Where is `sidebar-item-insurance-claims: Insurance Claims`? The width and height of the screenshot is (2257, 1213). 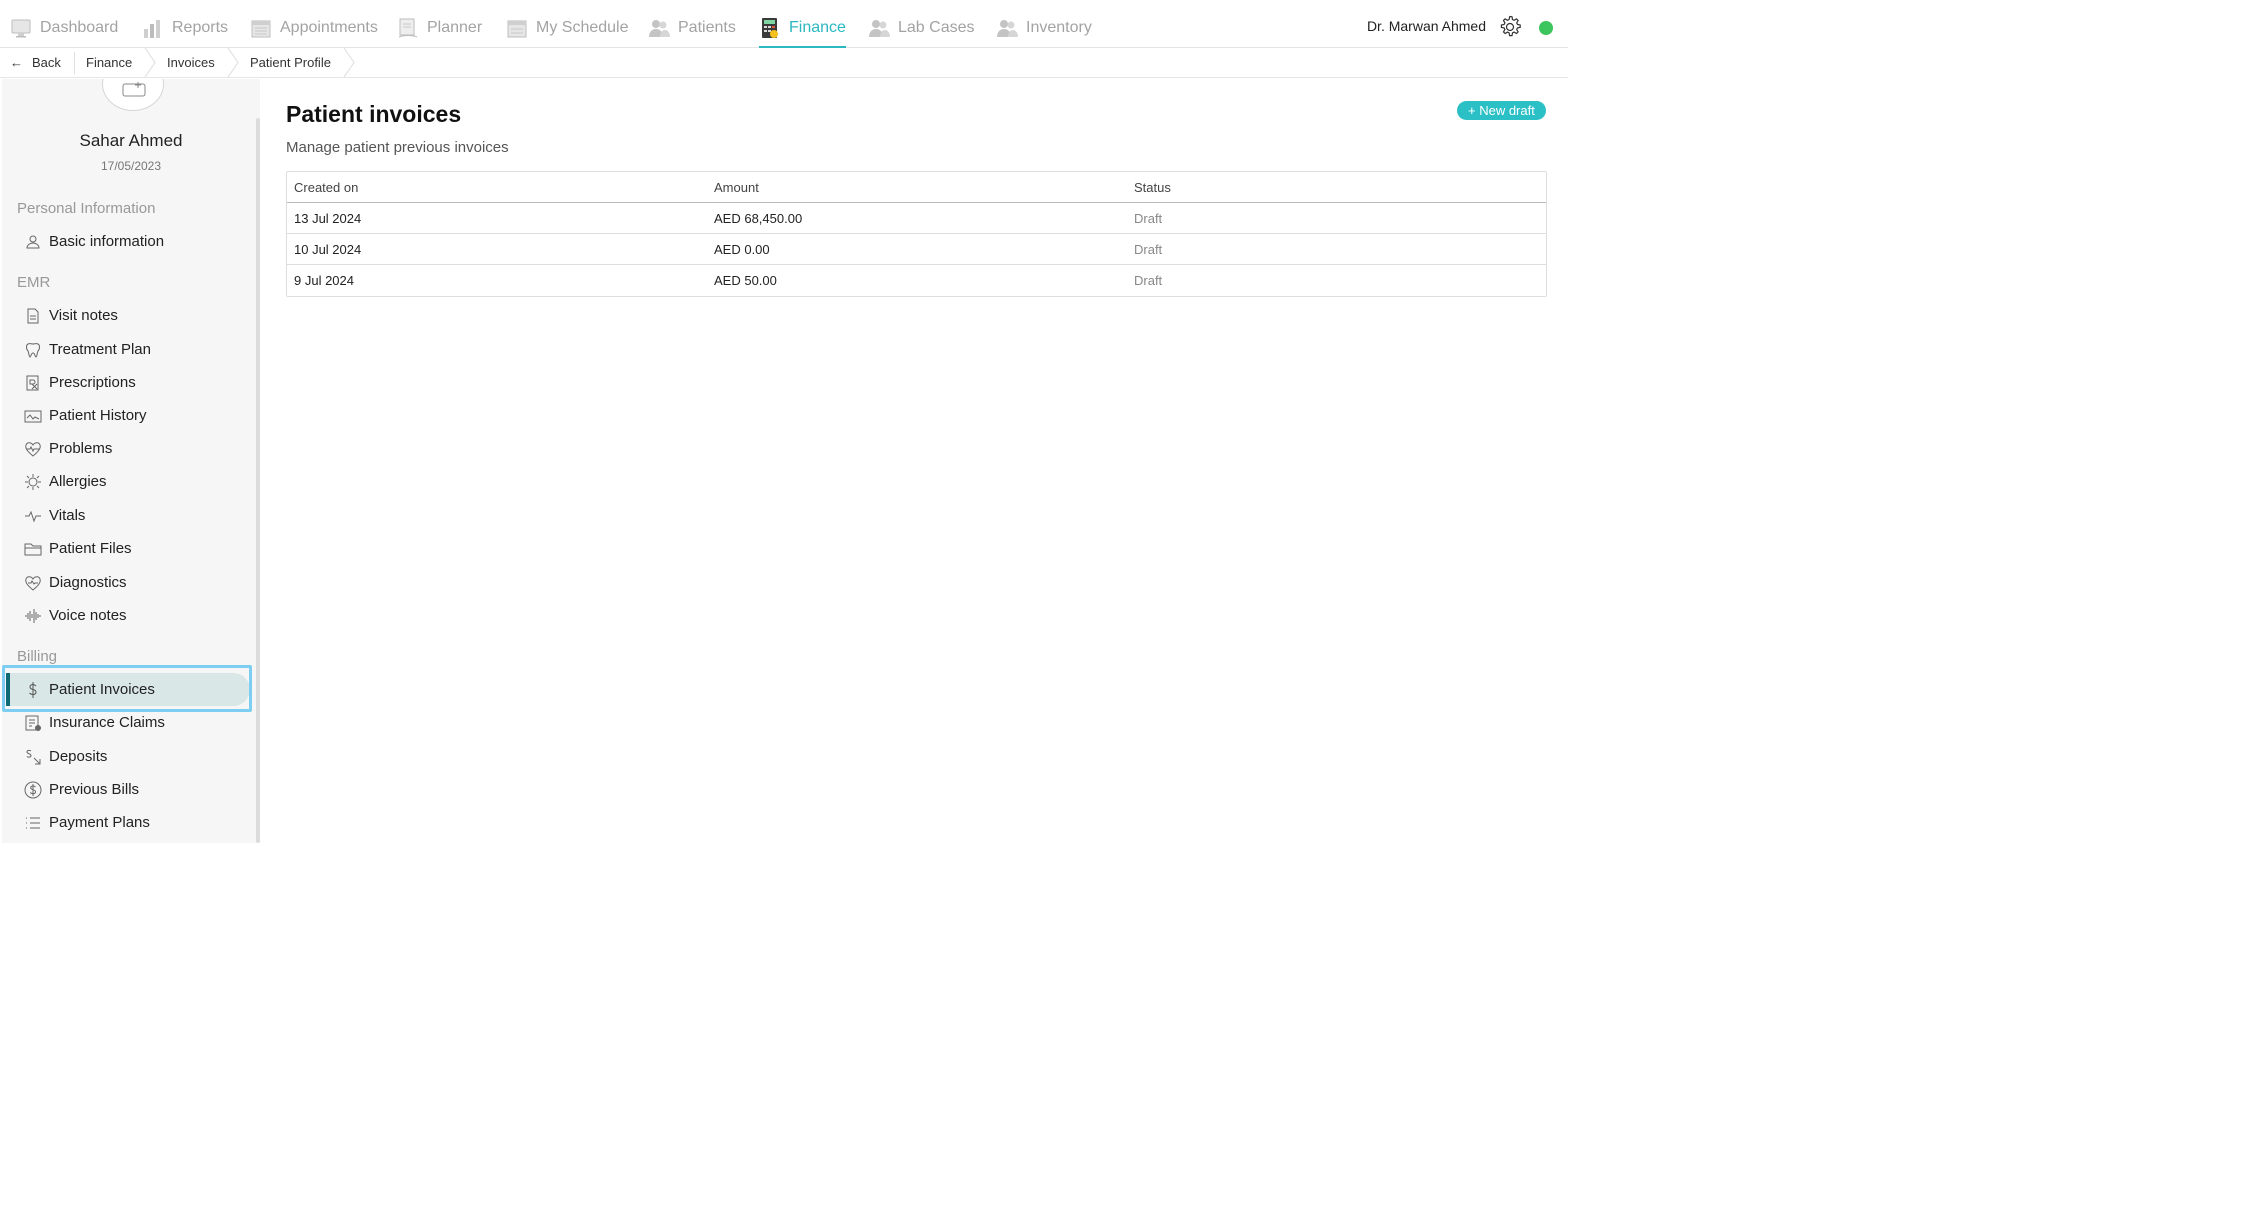 sidebar-item-insurance-claims: Insurance Claims is located at coordinates (128, 722).